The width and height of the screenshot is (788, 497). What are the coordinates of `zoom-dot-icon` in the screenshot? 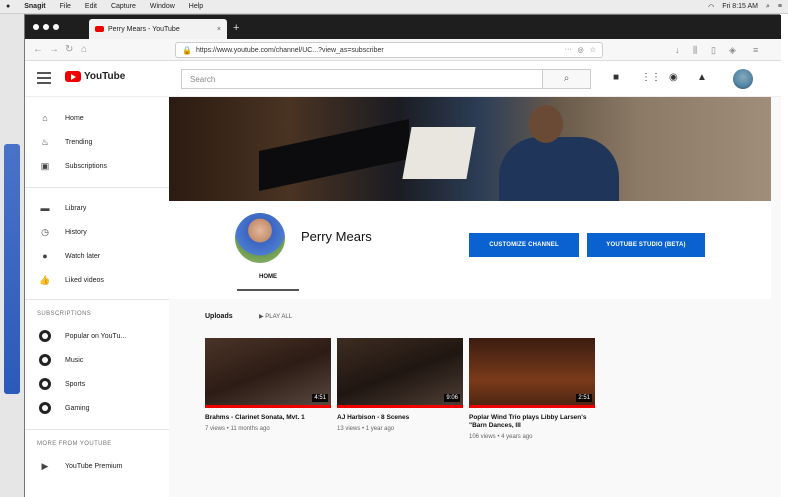 It's located at (56, 27).